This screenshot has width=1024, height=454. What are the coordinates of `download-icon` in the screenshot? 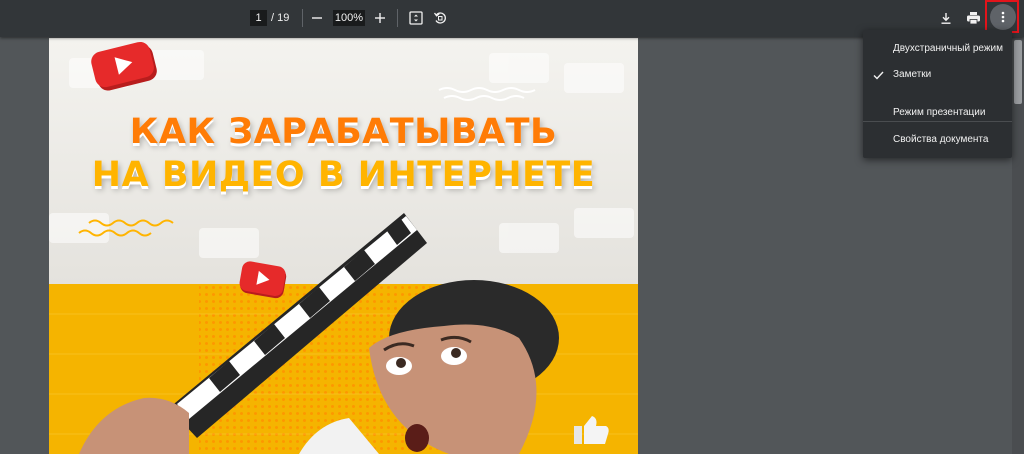 It's located at (946, 18).